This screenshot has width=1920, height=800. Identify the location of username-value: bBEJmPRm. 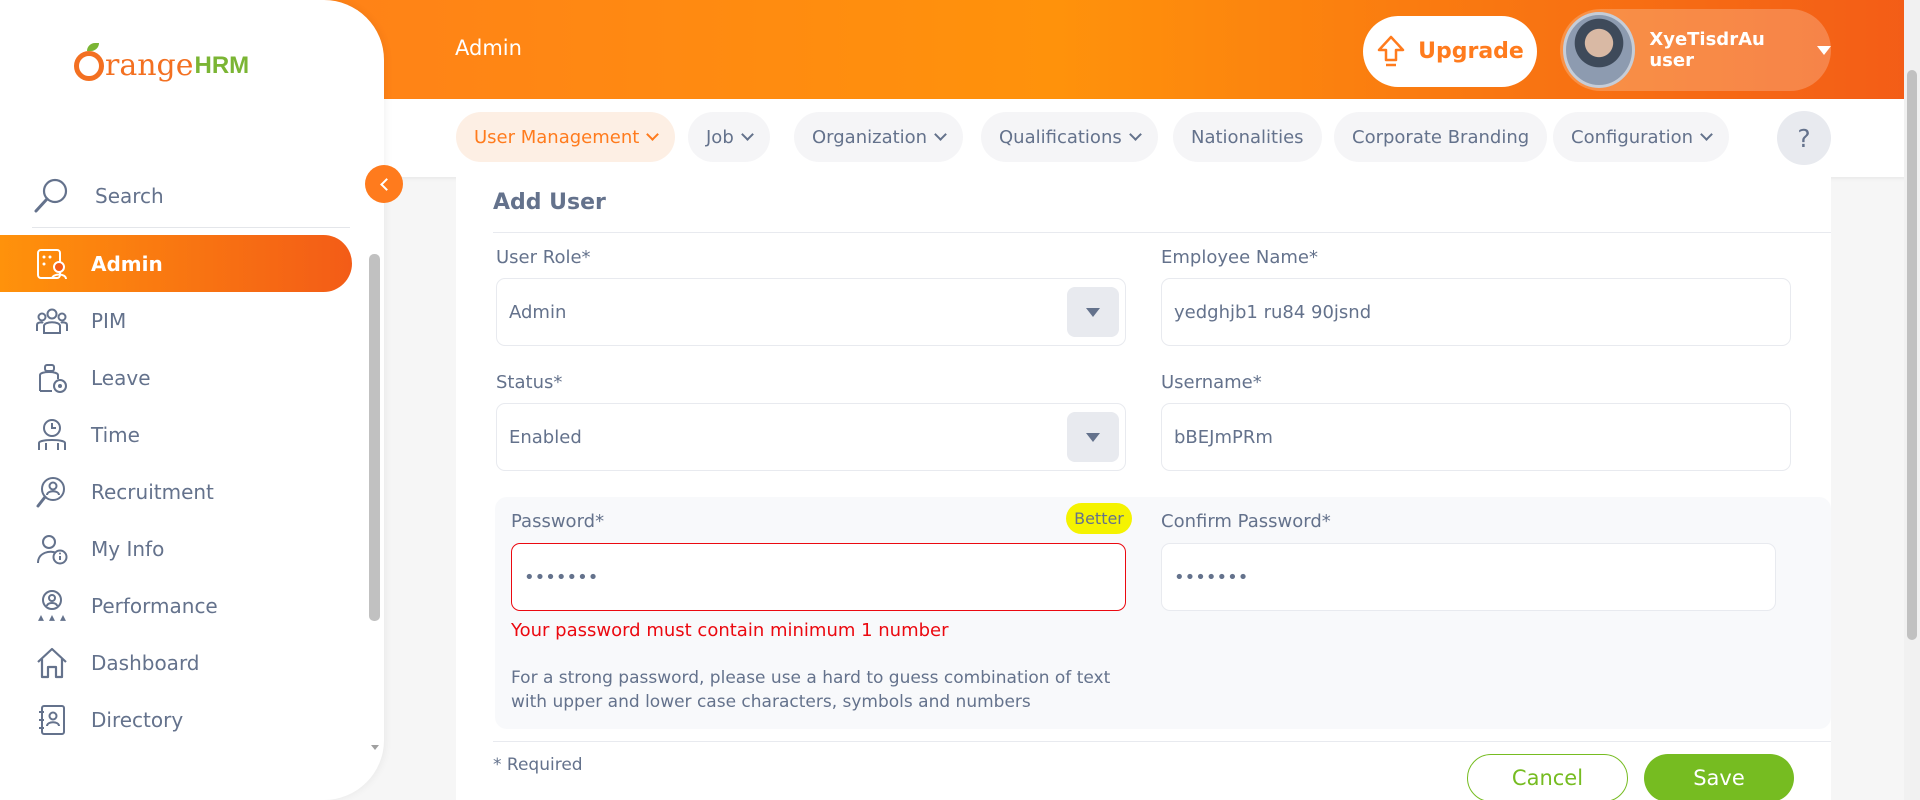
(1223, 437).